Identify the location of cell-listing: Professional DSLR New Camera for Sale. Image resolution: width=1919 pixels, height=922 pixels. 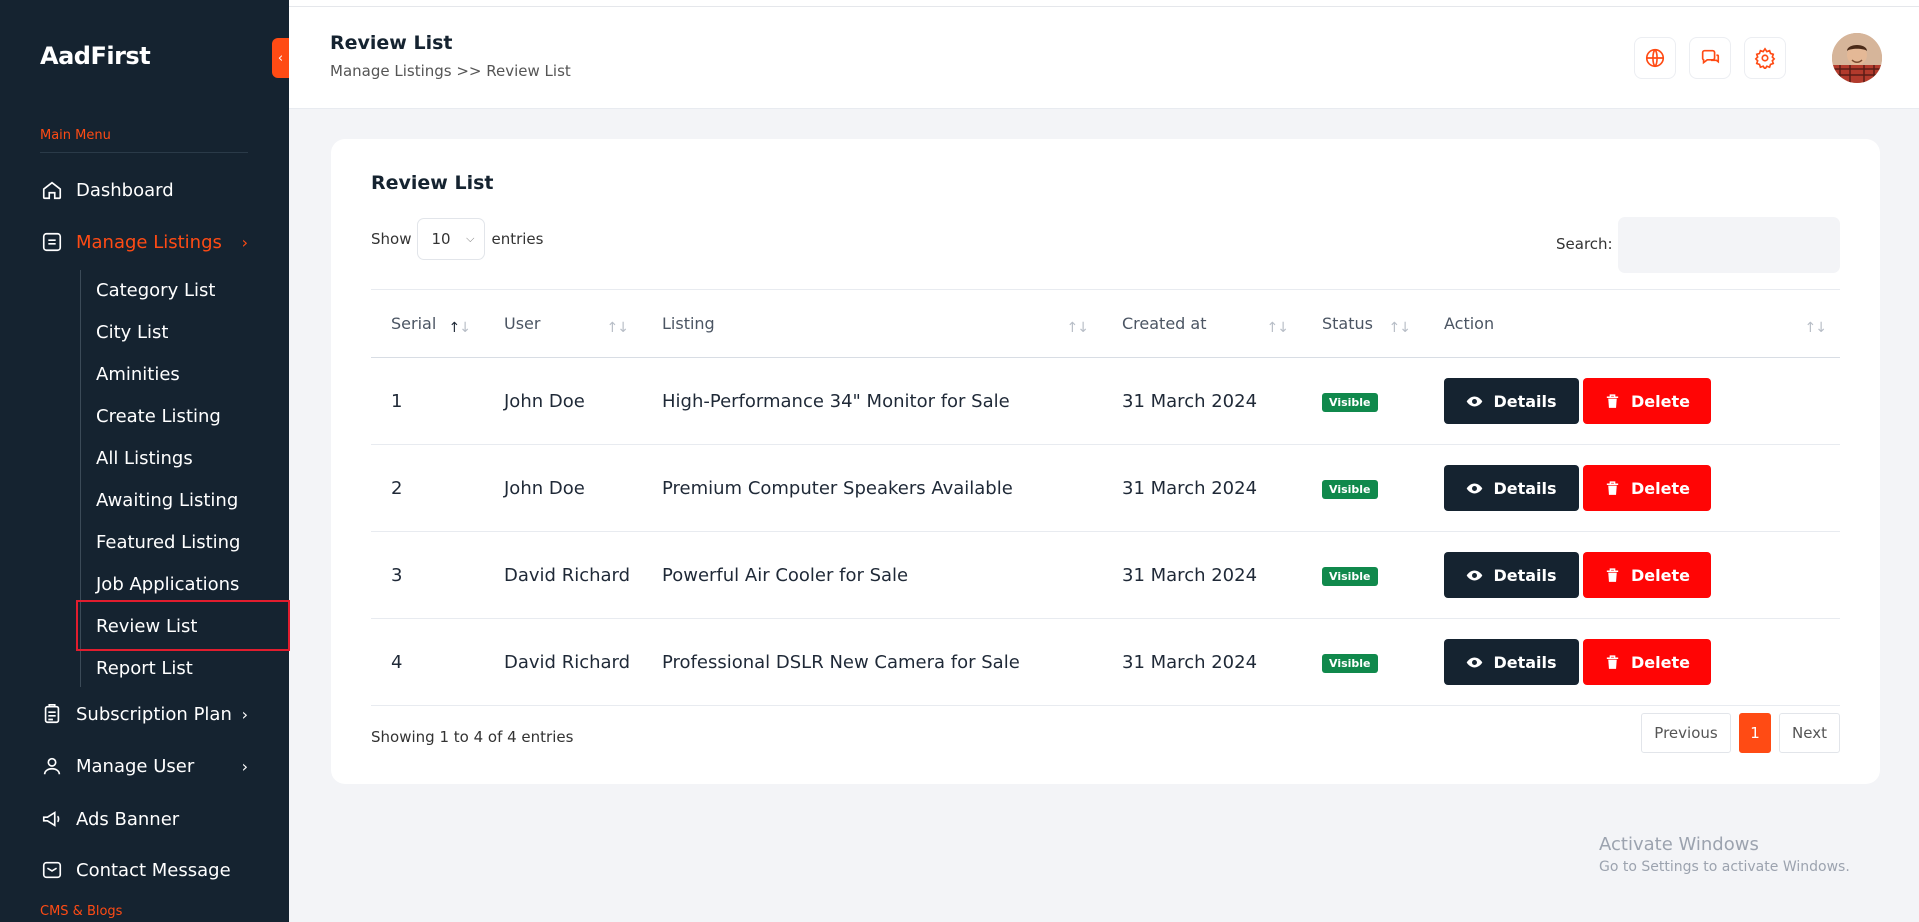
(841, 662).